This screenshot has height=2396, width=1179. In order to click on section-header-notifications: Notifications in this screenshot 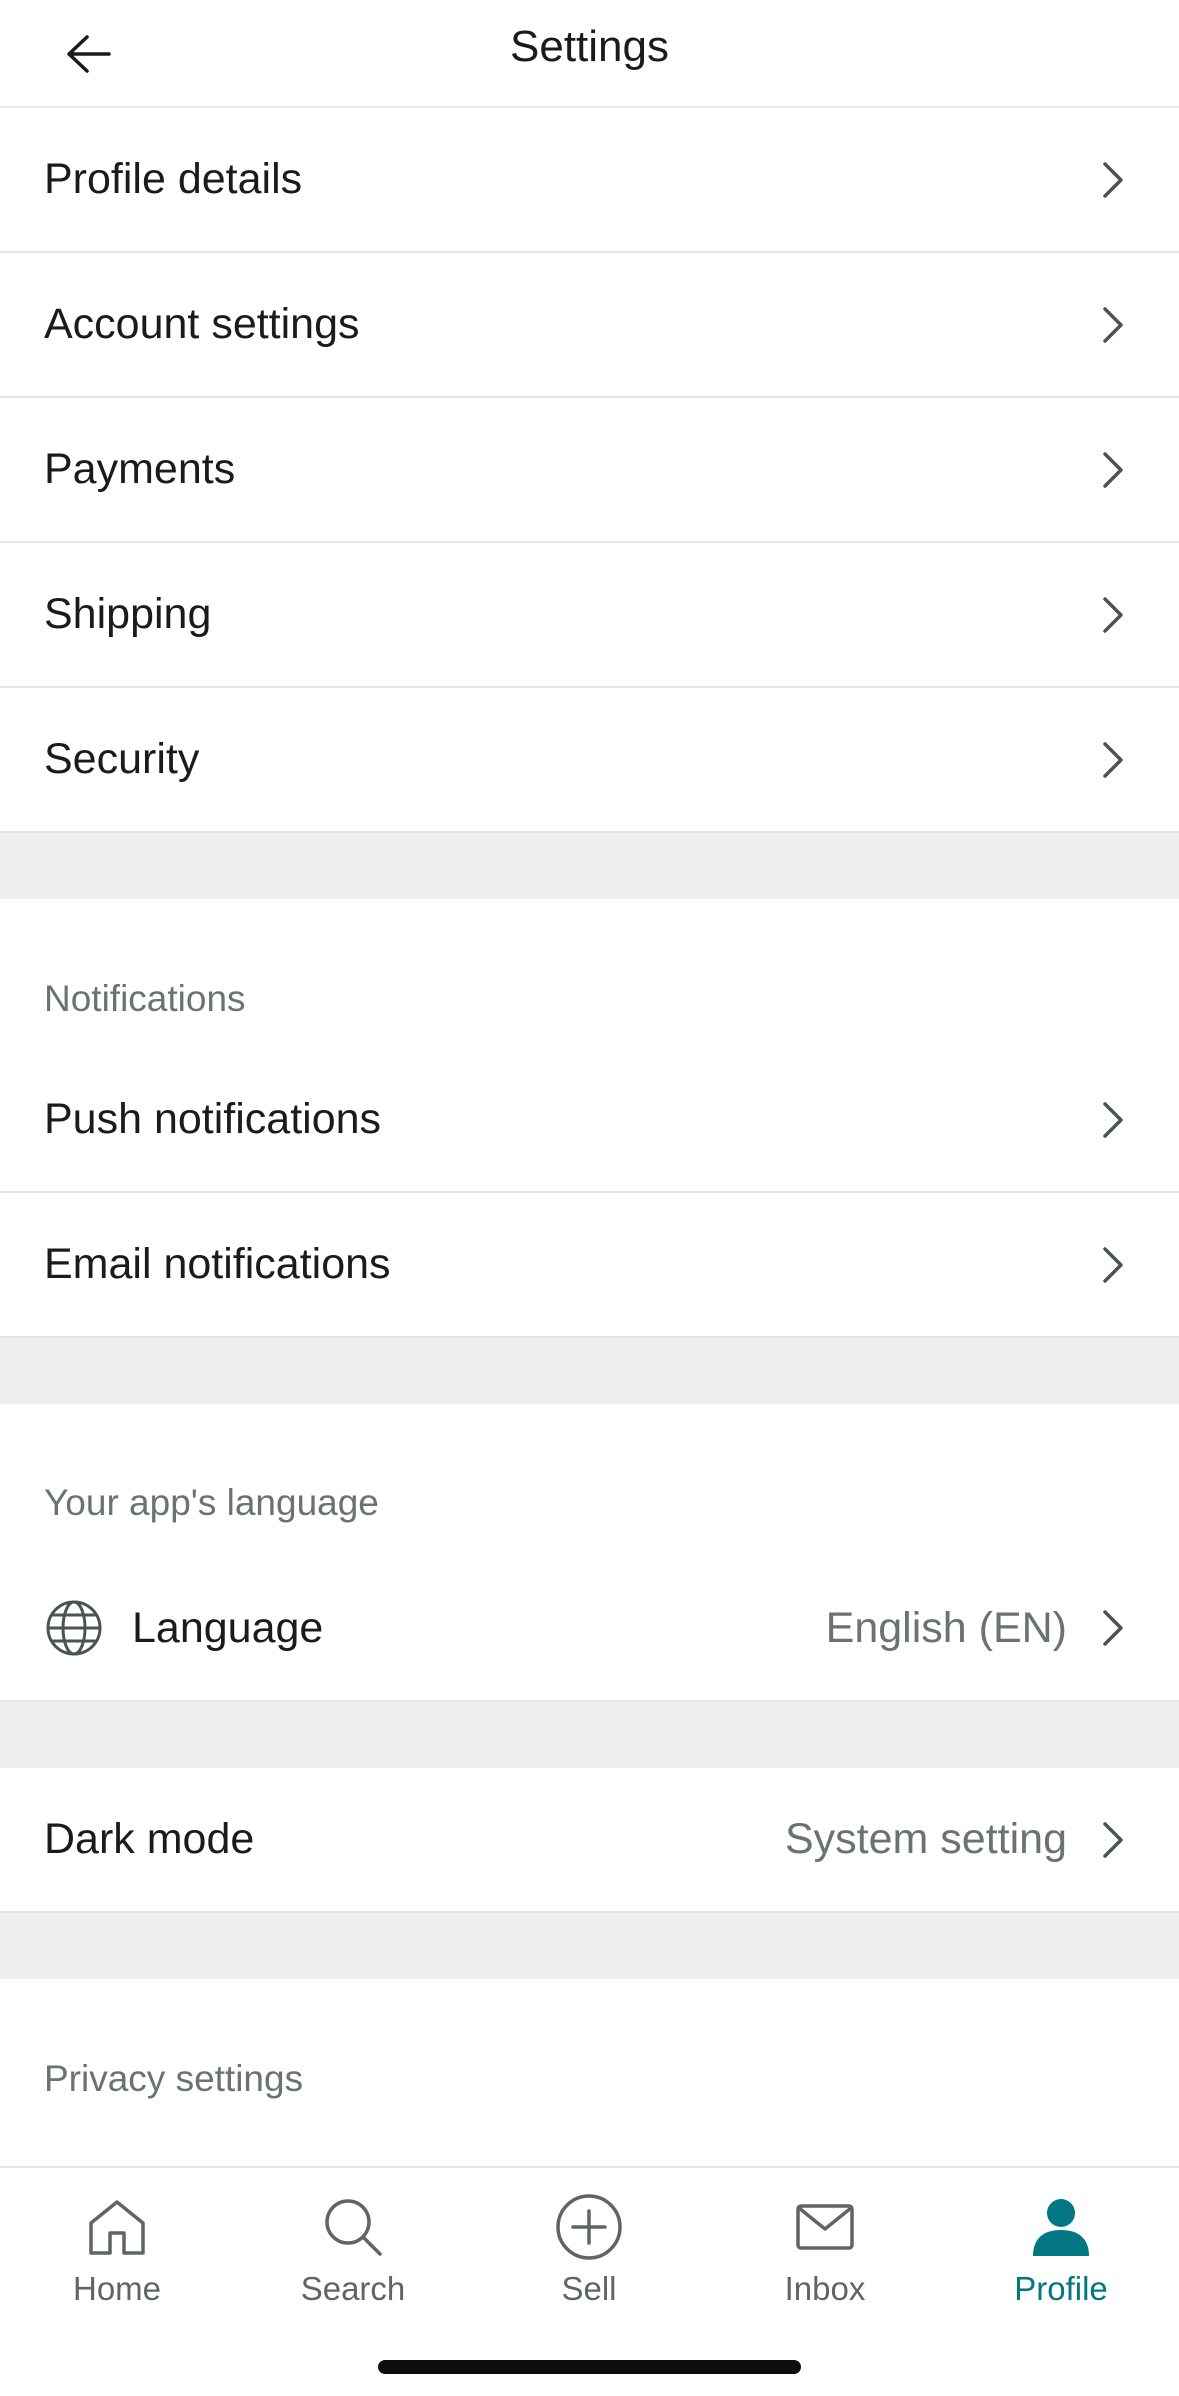, I will do `click(145, 998)`.